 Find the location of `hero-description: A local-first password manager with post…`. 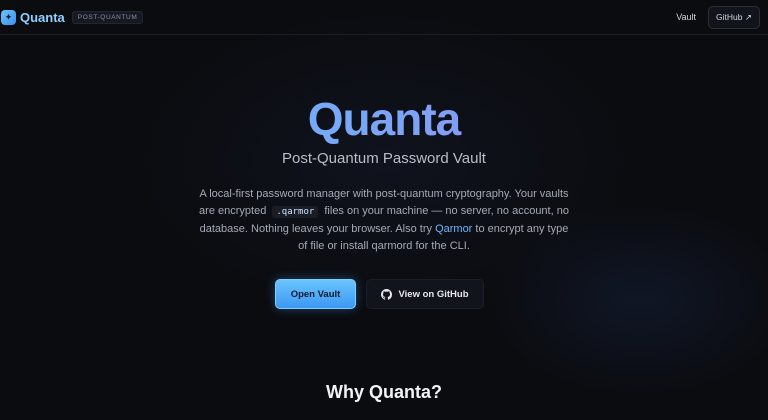

hero-description: A local-first password manager with post… is located at coordinates (384, 220).